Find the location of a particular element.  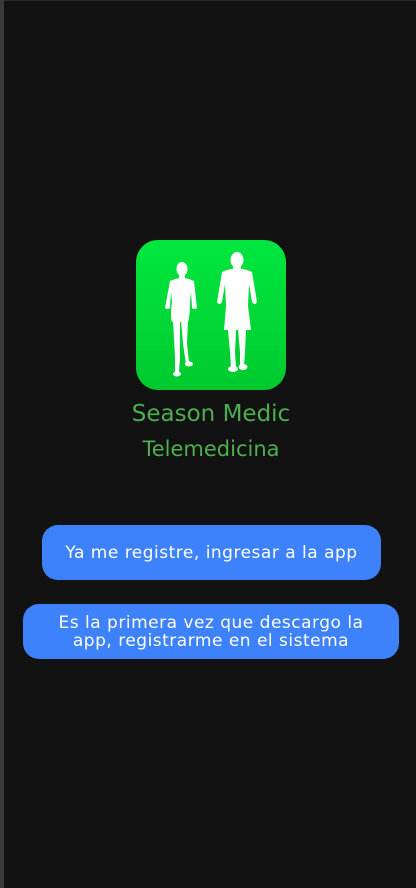

two-people-walking-icon is located at coordinates (211, 314).